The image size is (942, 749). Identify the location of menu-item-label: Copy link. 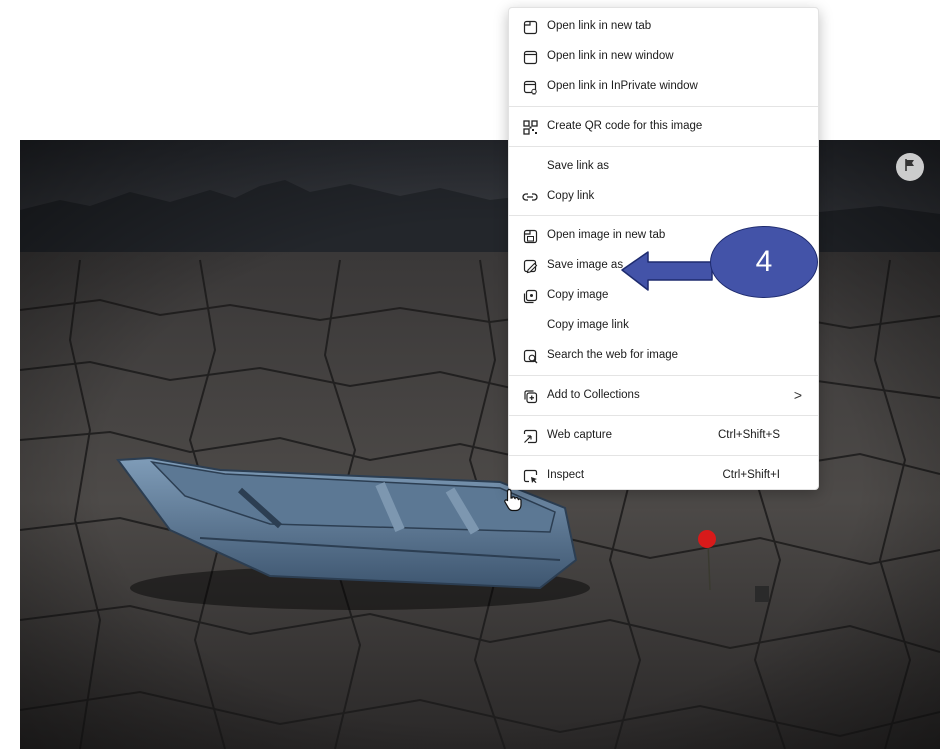
(571, 196).